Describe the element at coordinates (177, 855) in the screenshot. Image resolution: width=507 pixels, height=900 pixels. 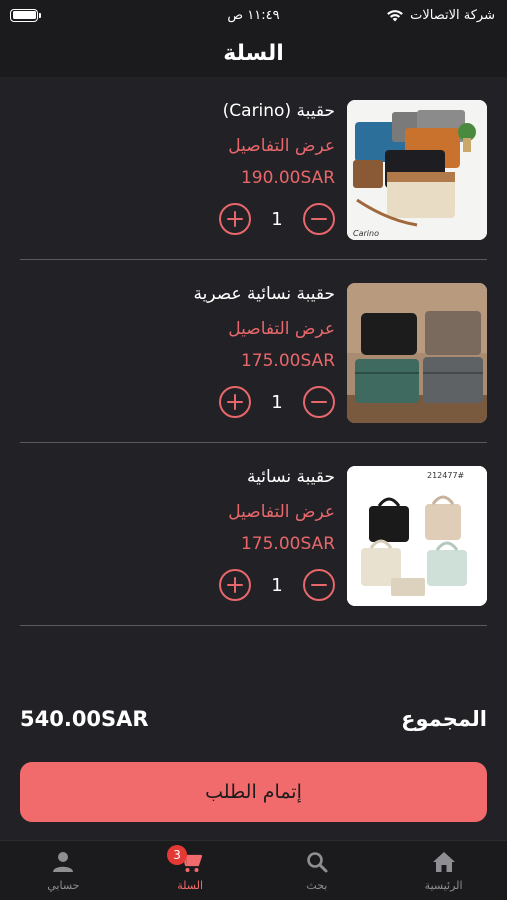
I see `cart-count-badge: 3` at that location.